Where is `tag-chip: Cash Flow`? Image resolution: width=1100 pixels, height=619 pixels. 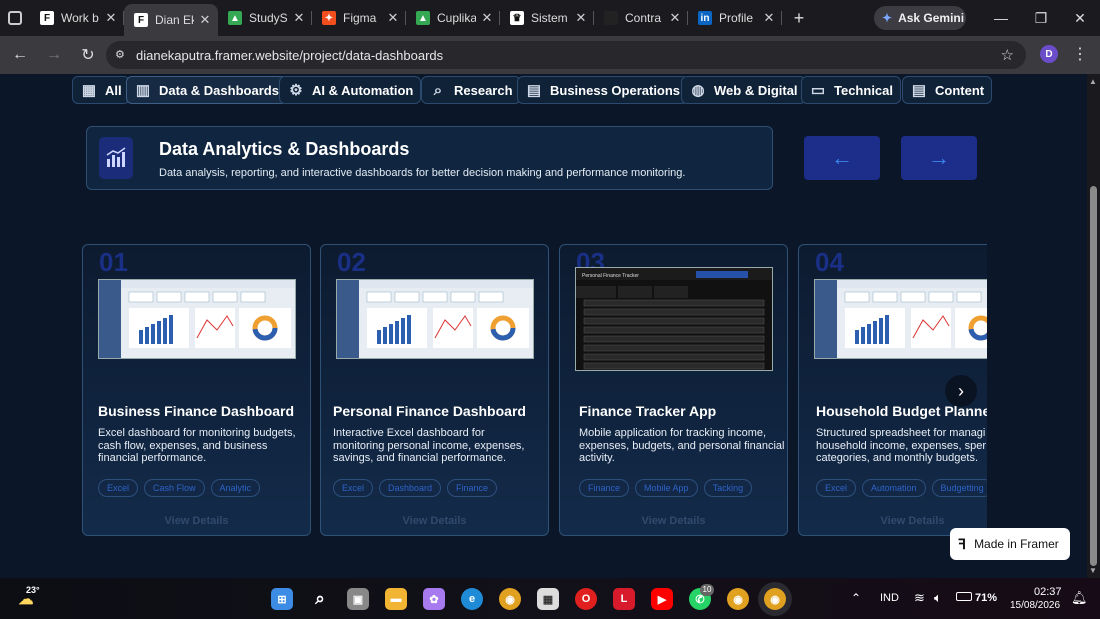
tag-chip: Cash Flow is located at coordinates (174, 488).